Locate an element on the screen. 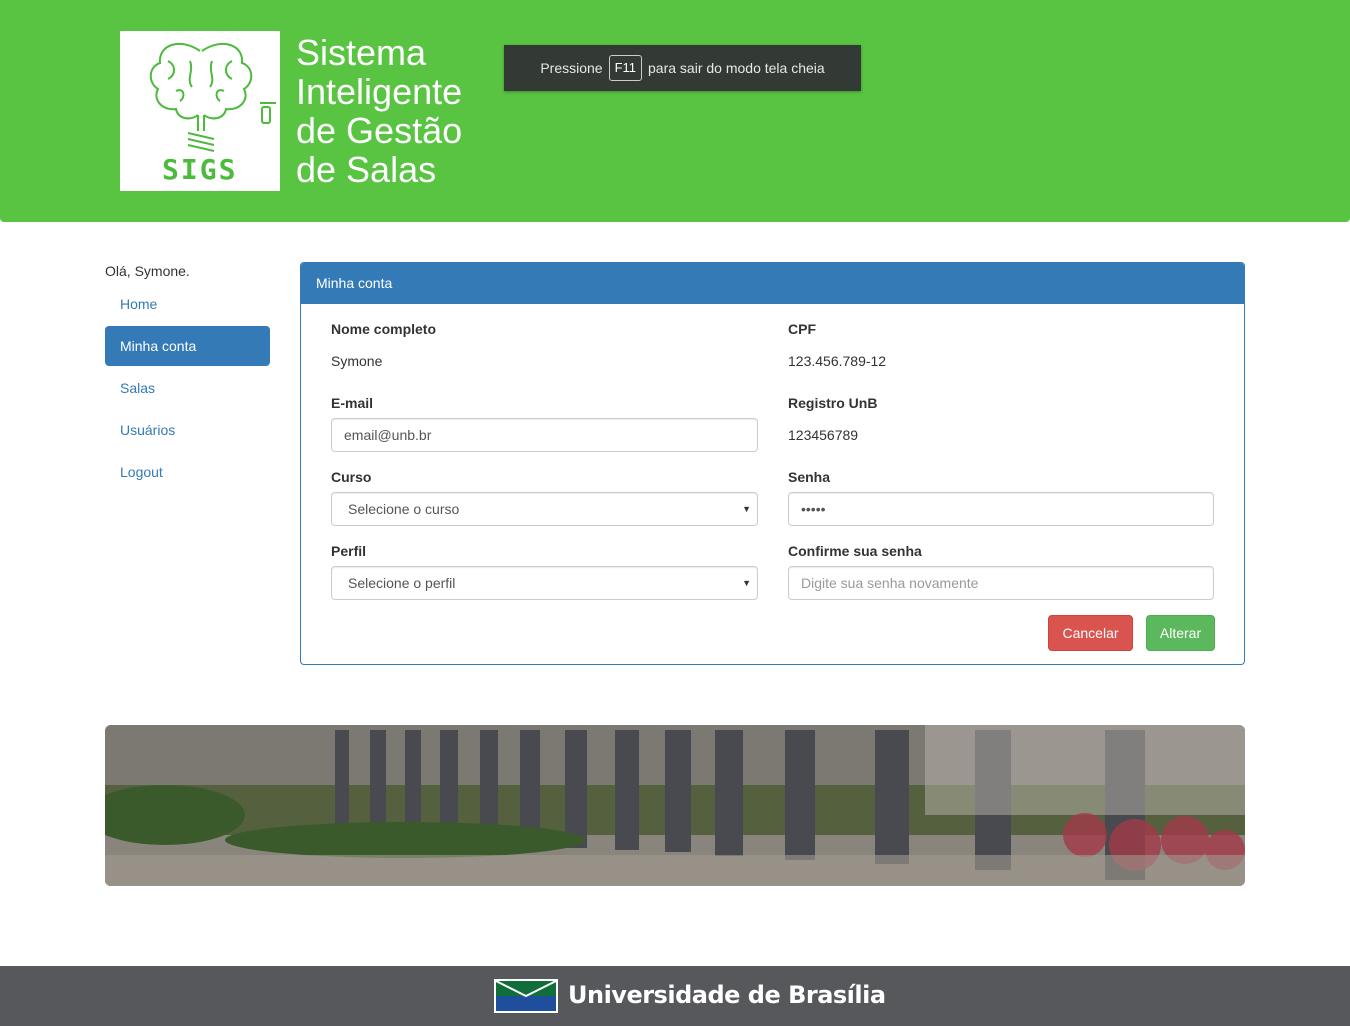 The width and height of the screenshot is (1350, 1026). perfil-select: Selecione o perfil ▼ is located at coordinates (544, 583).